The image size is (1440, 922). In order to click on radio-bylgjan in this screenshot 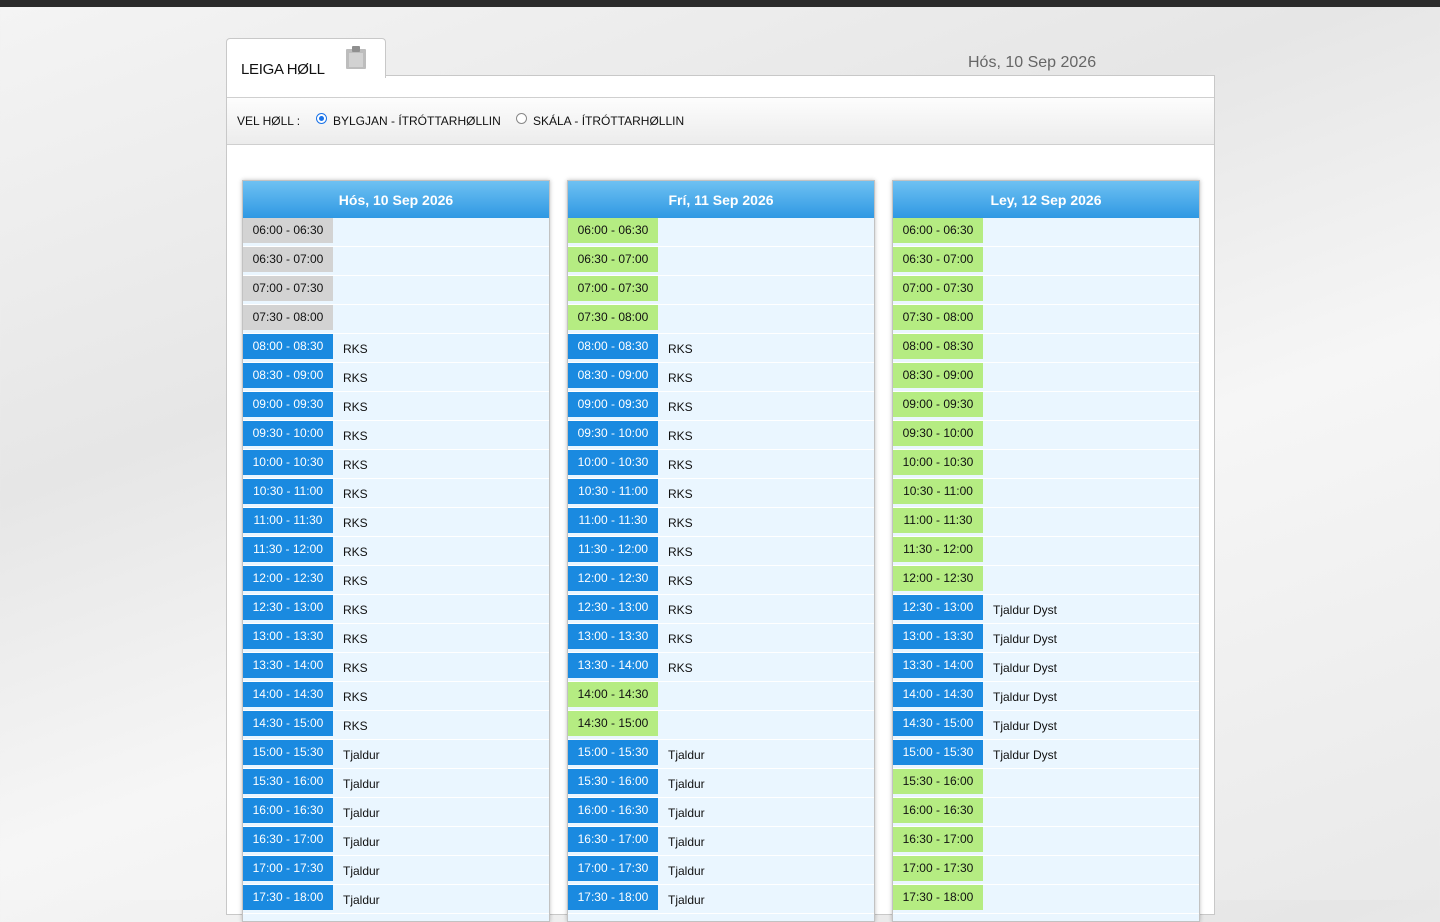, I will do `click(321, 118)`.